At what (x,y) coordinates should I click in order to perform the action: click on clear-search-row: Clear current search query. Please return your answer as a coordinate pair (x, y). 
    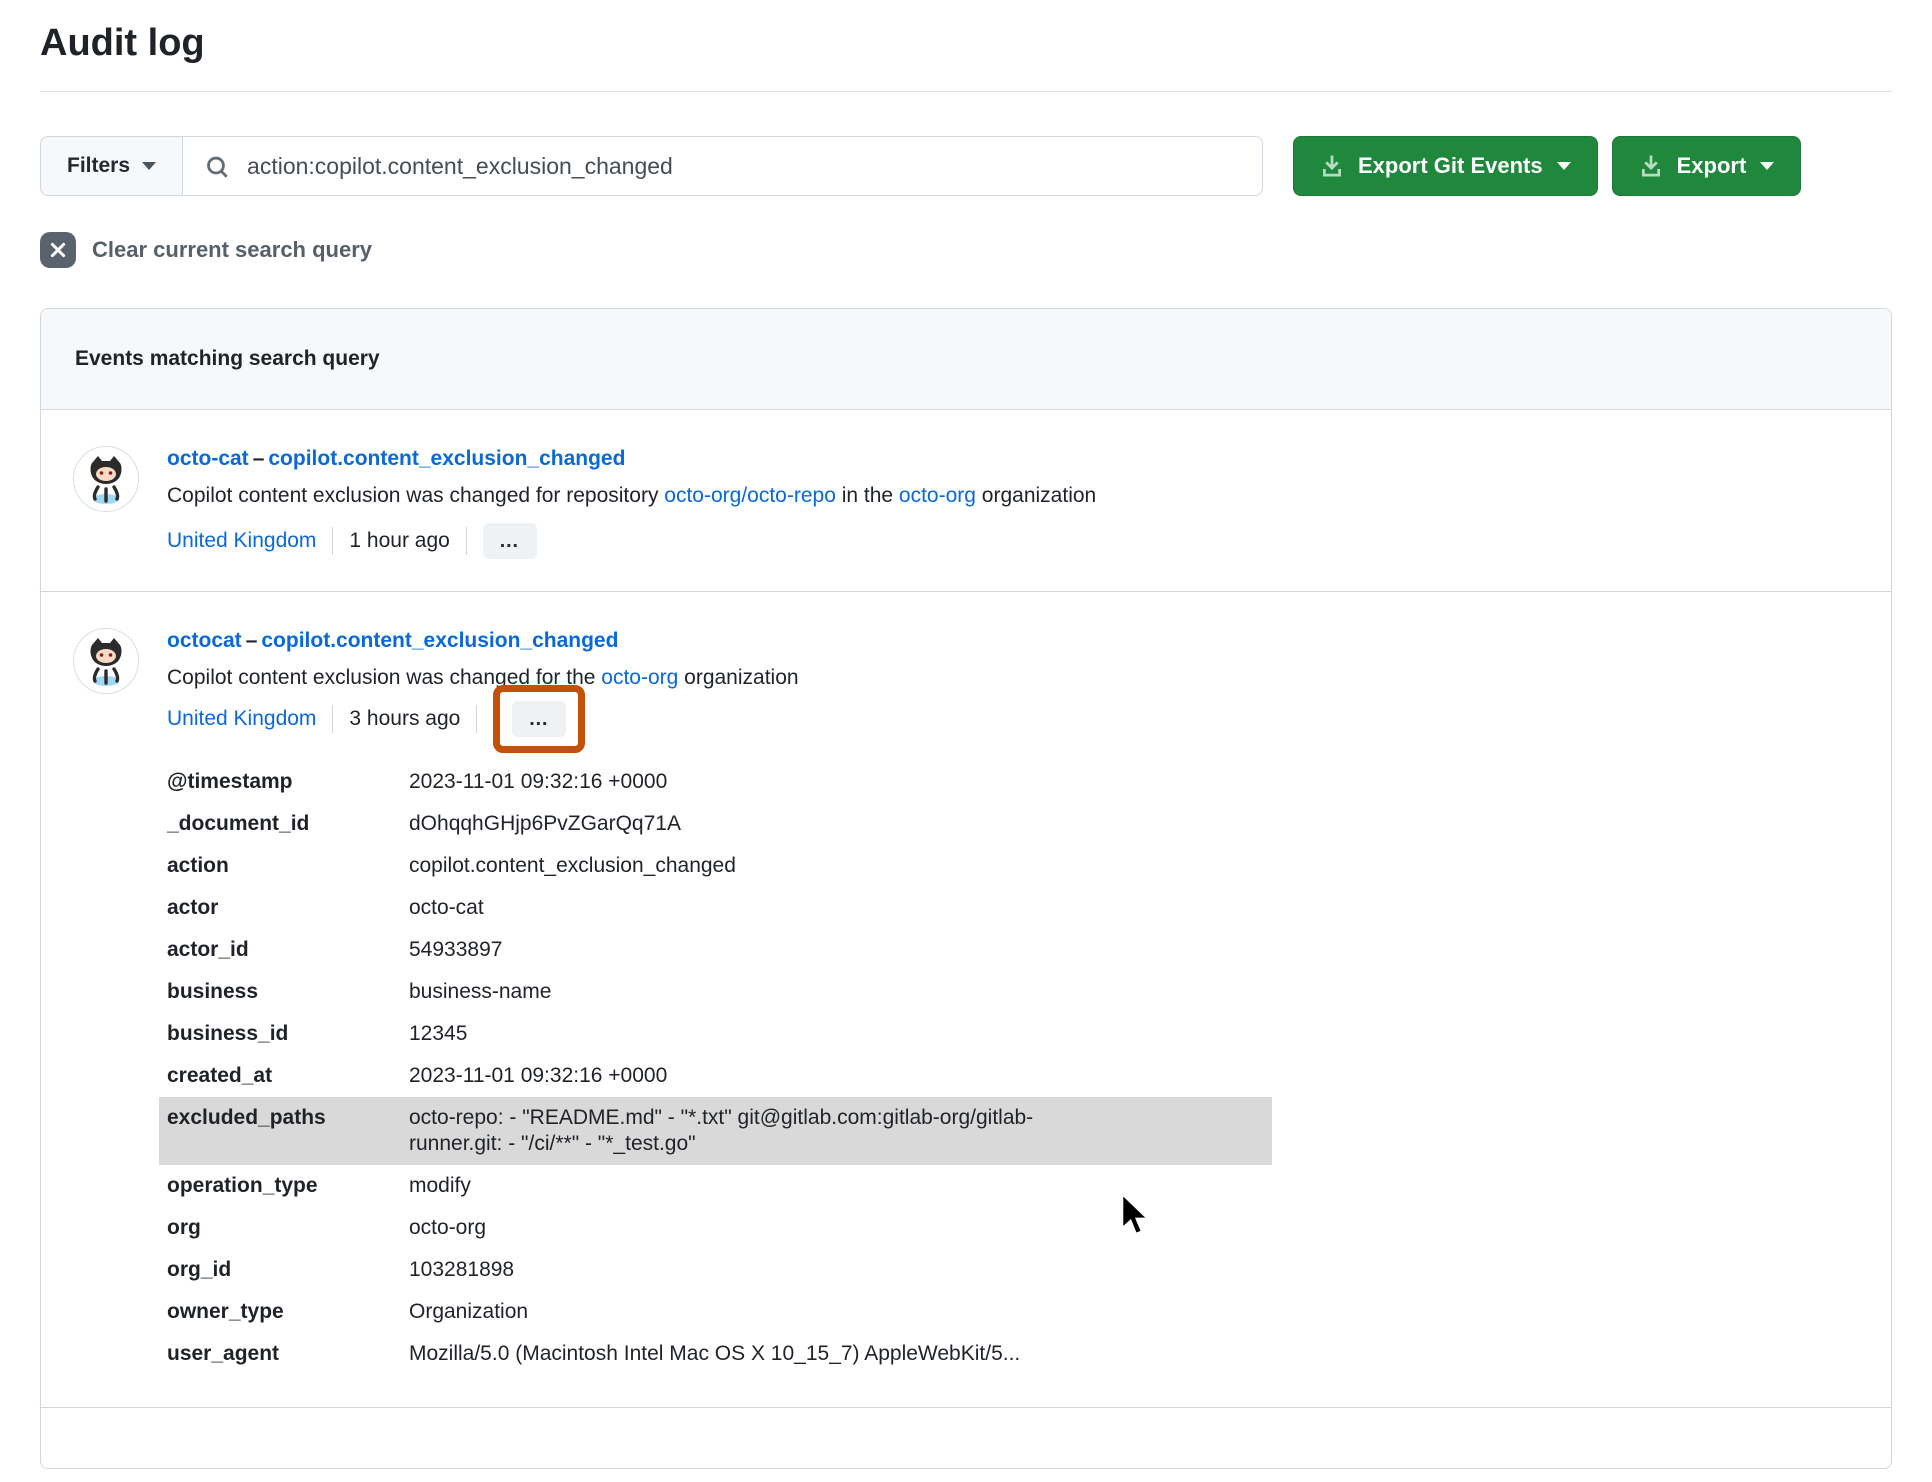
    Looking at the image, I should click on (966, 250).